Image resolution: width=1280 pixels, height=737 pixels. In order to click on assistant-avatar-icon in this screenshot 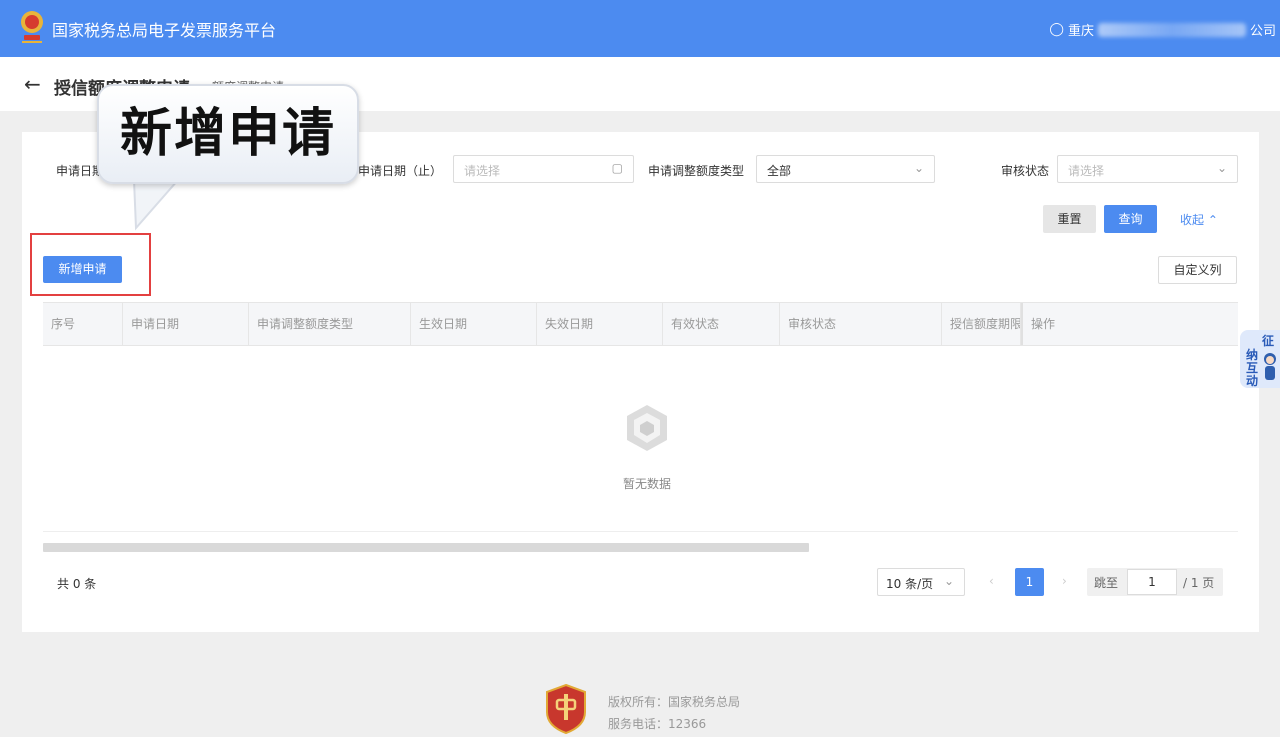, I will do `click(1270, 366)`.